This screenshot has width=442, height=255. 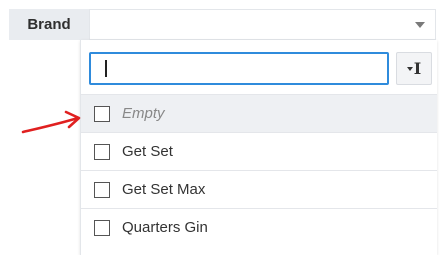 I want to click on text-cursor-icon: I, so click(x=417, y=68).